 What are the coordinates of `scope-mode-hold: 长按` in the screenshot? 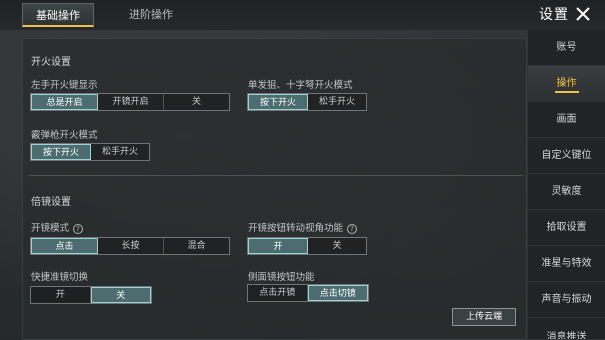 It's located at (131, 246).